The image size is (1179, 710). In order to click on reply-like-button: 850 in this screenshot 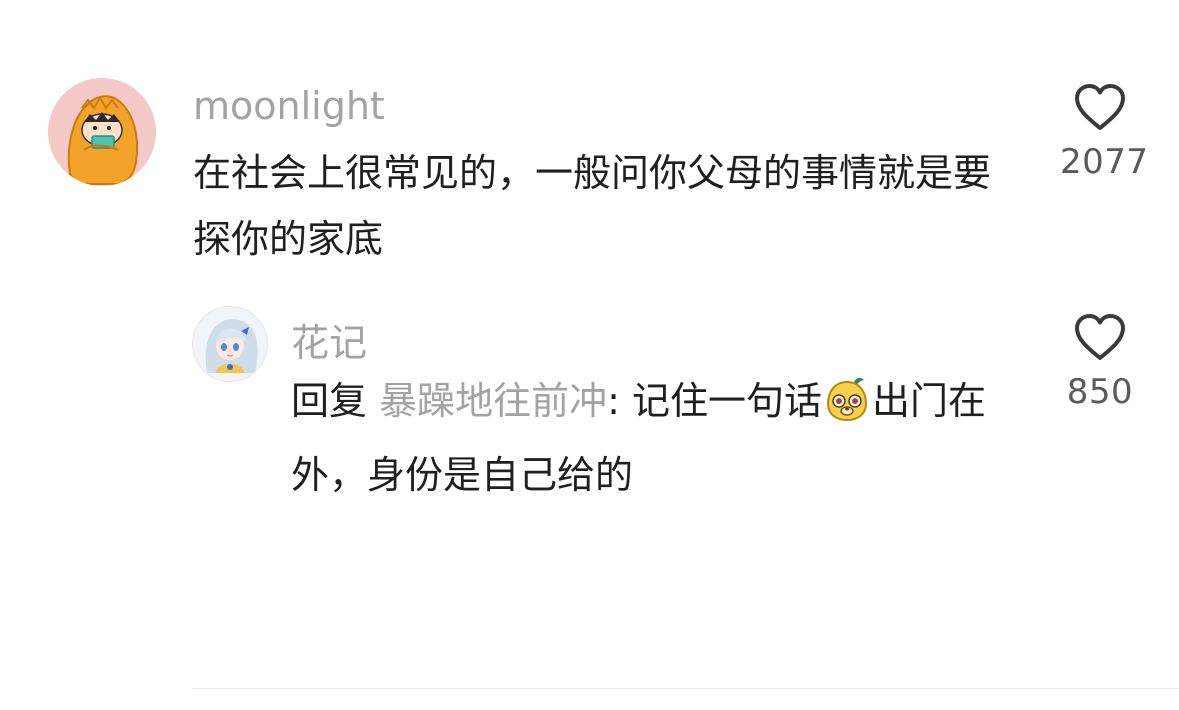, I will do `click(1100, 362)`.